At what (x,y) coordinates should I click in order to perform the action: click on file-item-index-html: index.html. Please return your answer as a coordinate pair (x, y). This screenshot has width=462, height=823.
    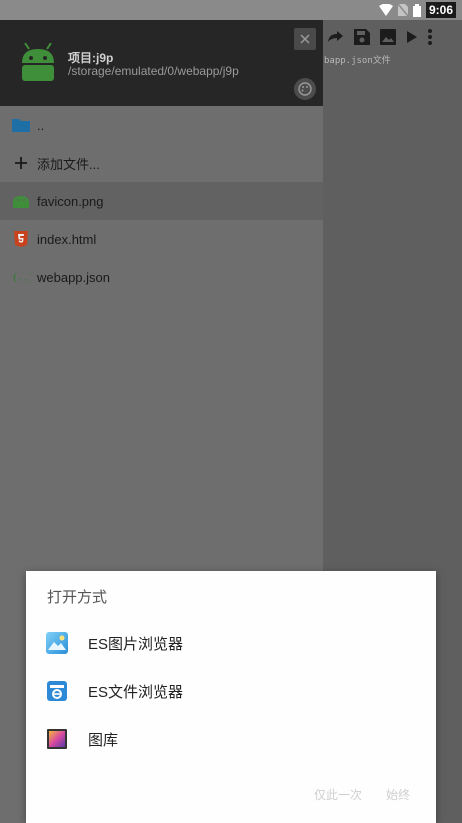
    Looking at the image, I should click on (161, 239).